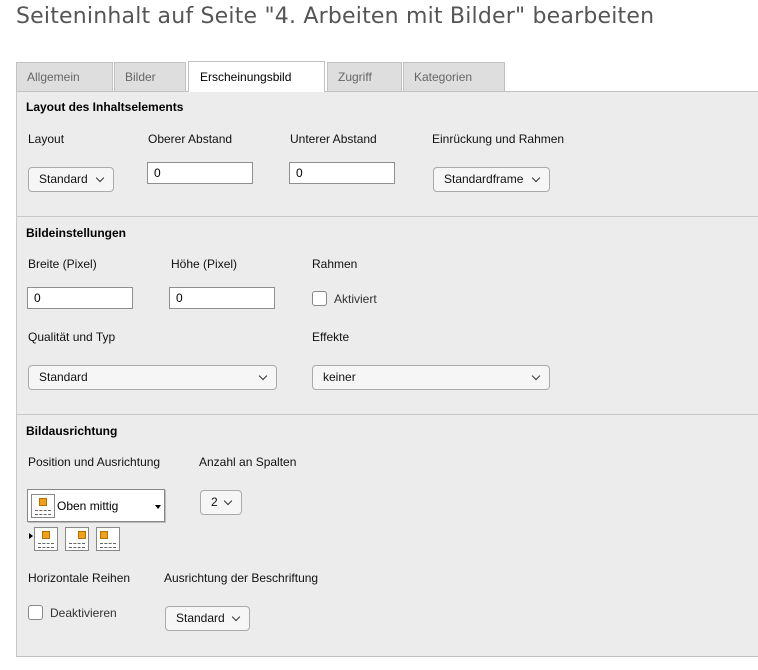 The height and width of the screenshot is (670, 758). Describe the element at coordinates (46, 539) in the screenshot. I see `align-top-center-icon` at that location.